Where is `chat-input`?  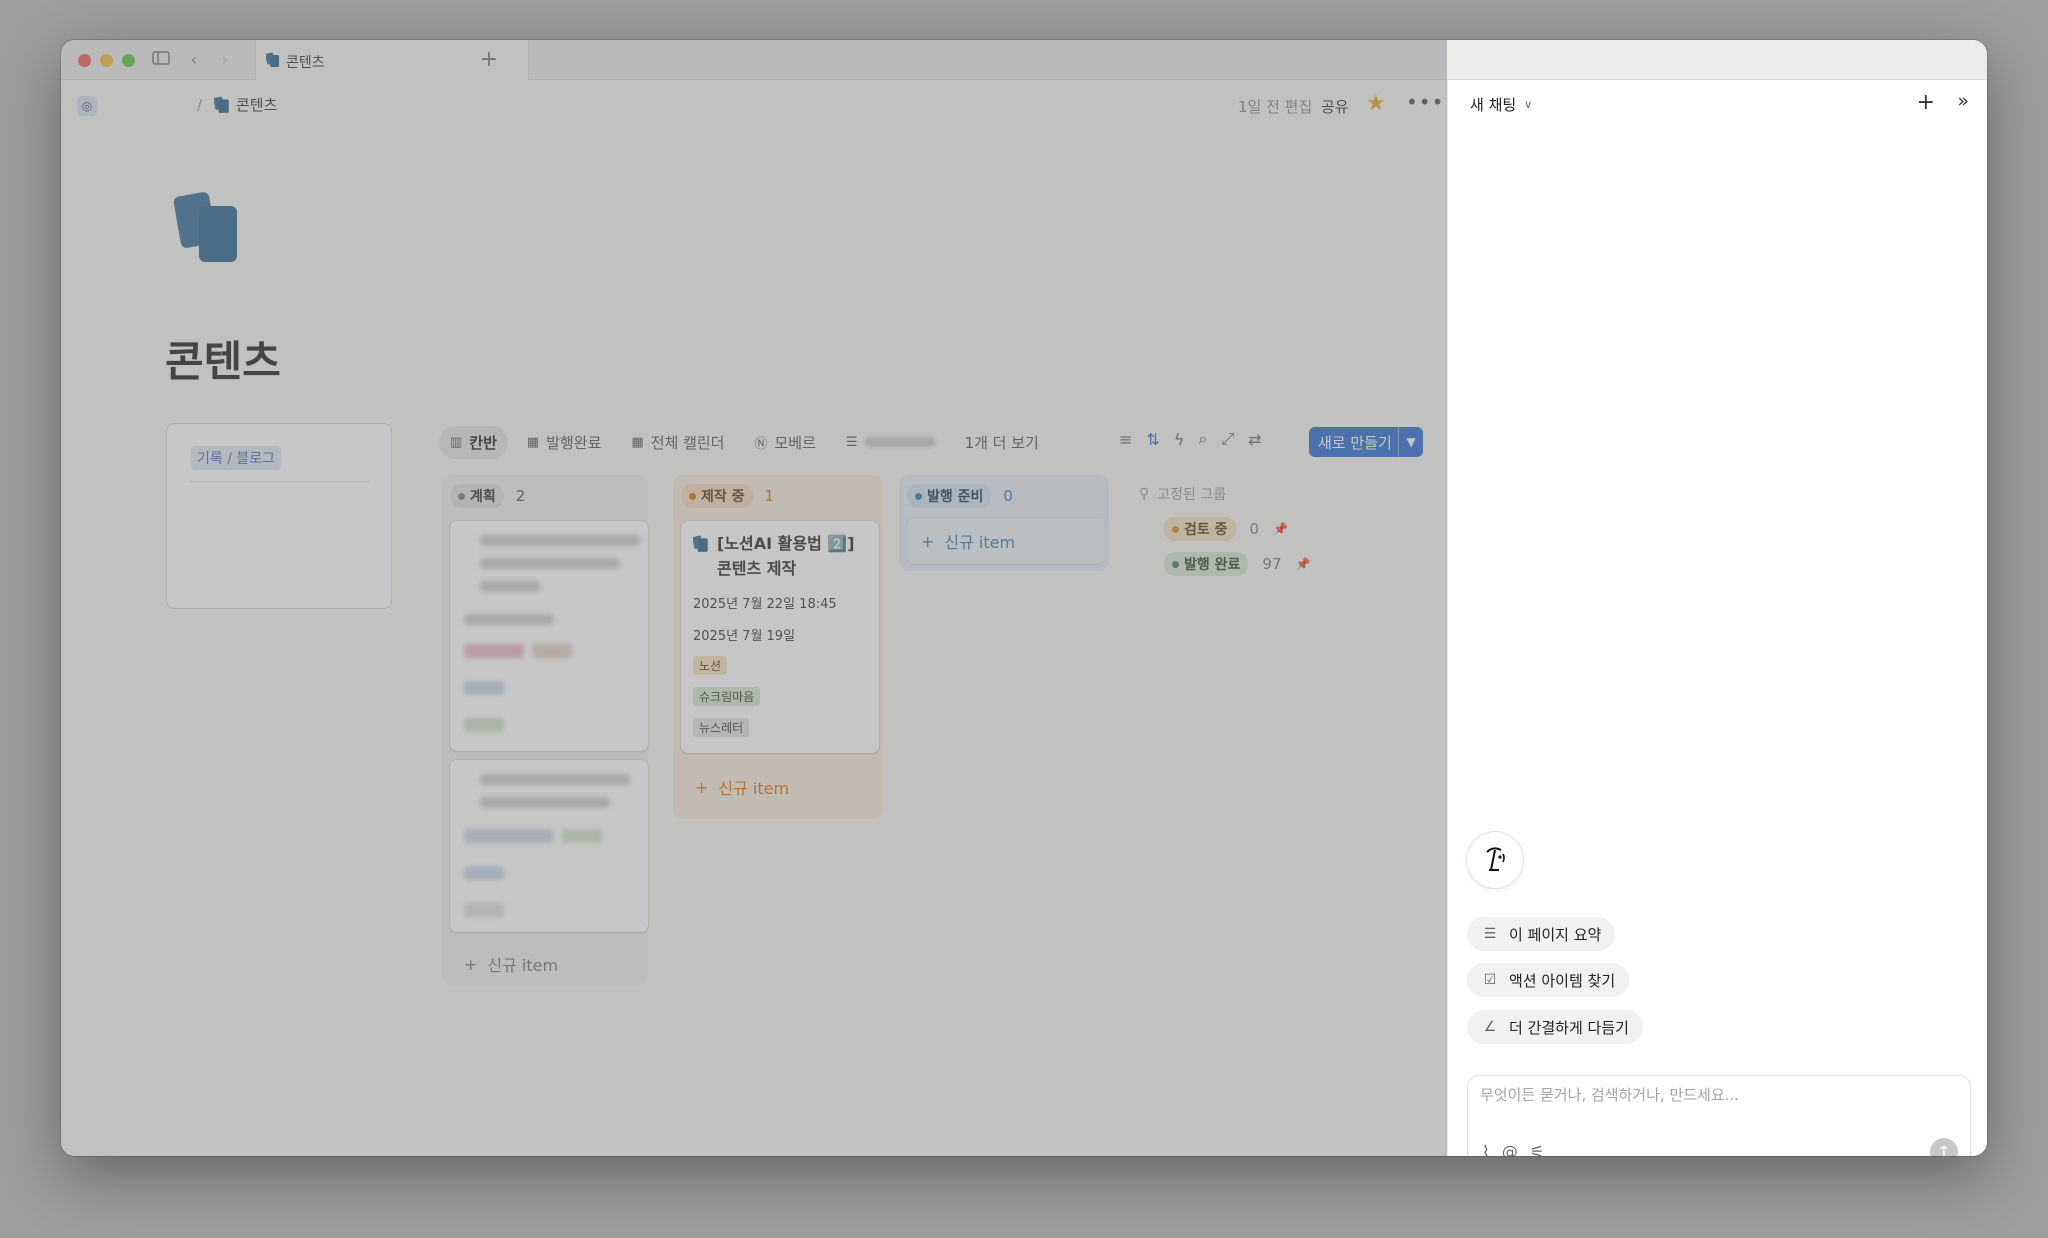
chat-input is located at coordinates (1715, 1095).